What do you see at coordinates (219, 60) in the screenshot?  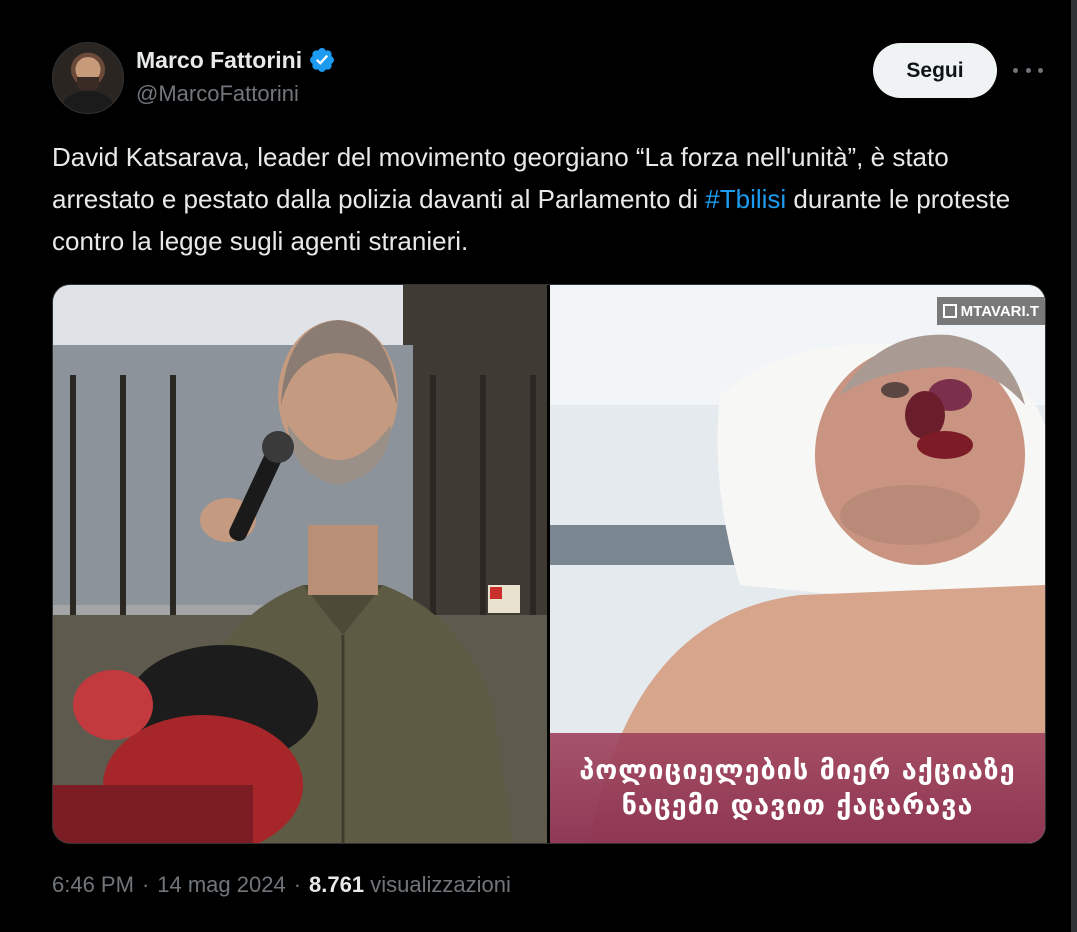 I see `author-display-name: Marco Fattorini` at bounding box center [219, 60].